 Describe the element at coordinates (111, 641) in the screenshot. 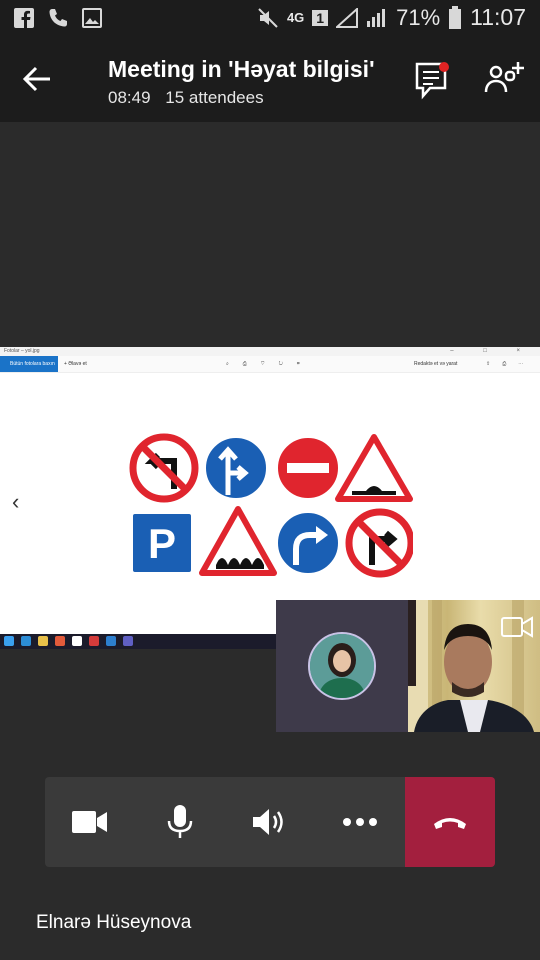

I see `photos-app-icon` at that location.